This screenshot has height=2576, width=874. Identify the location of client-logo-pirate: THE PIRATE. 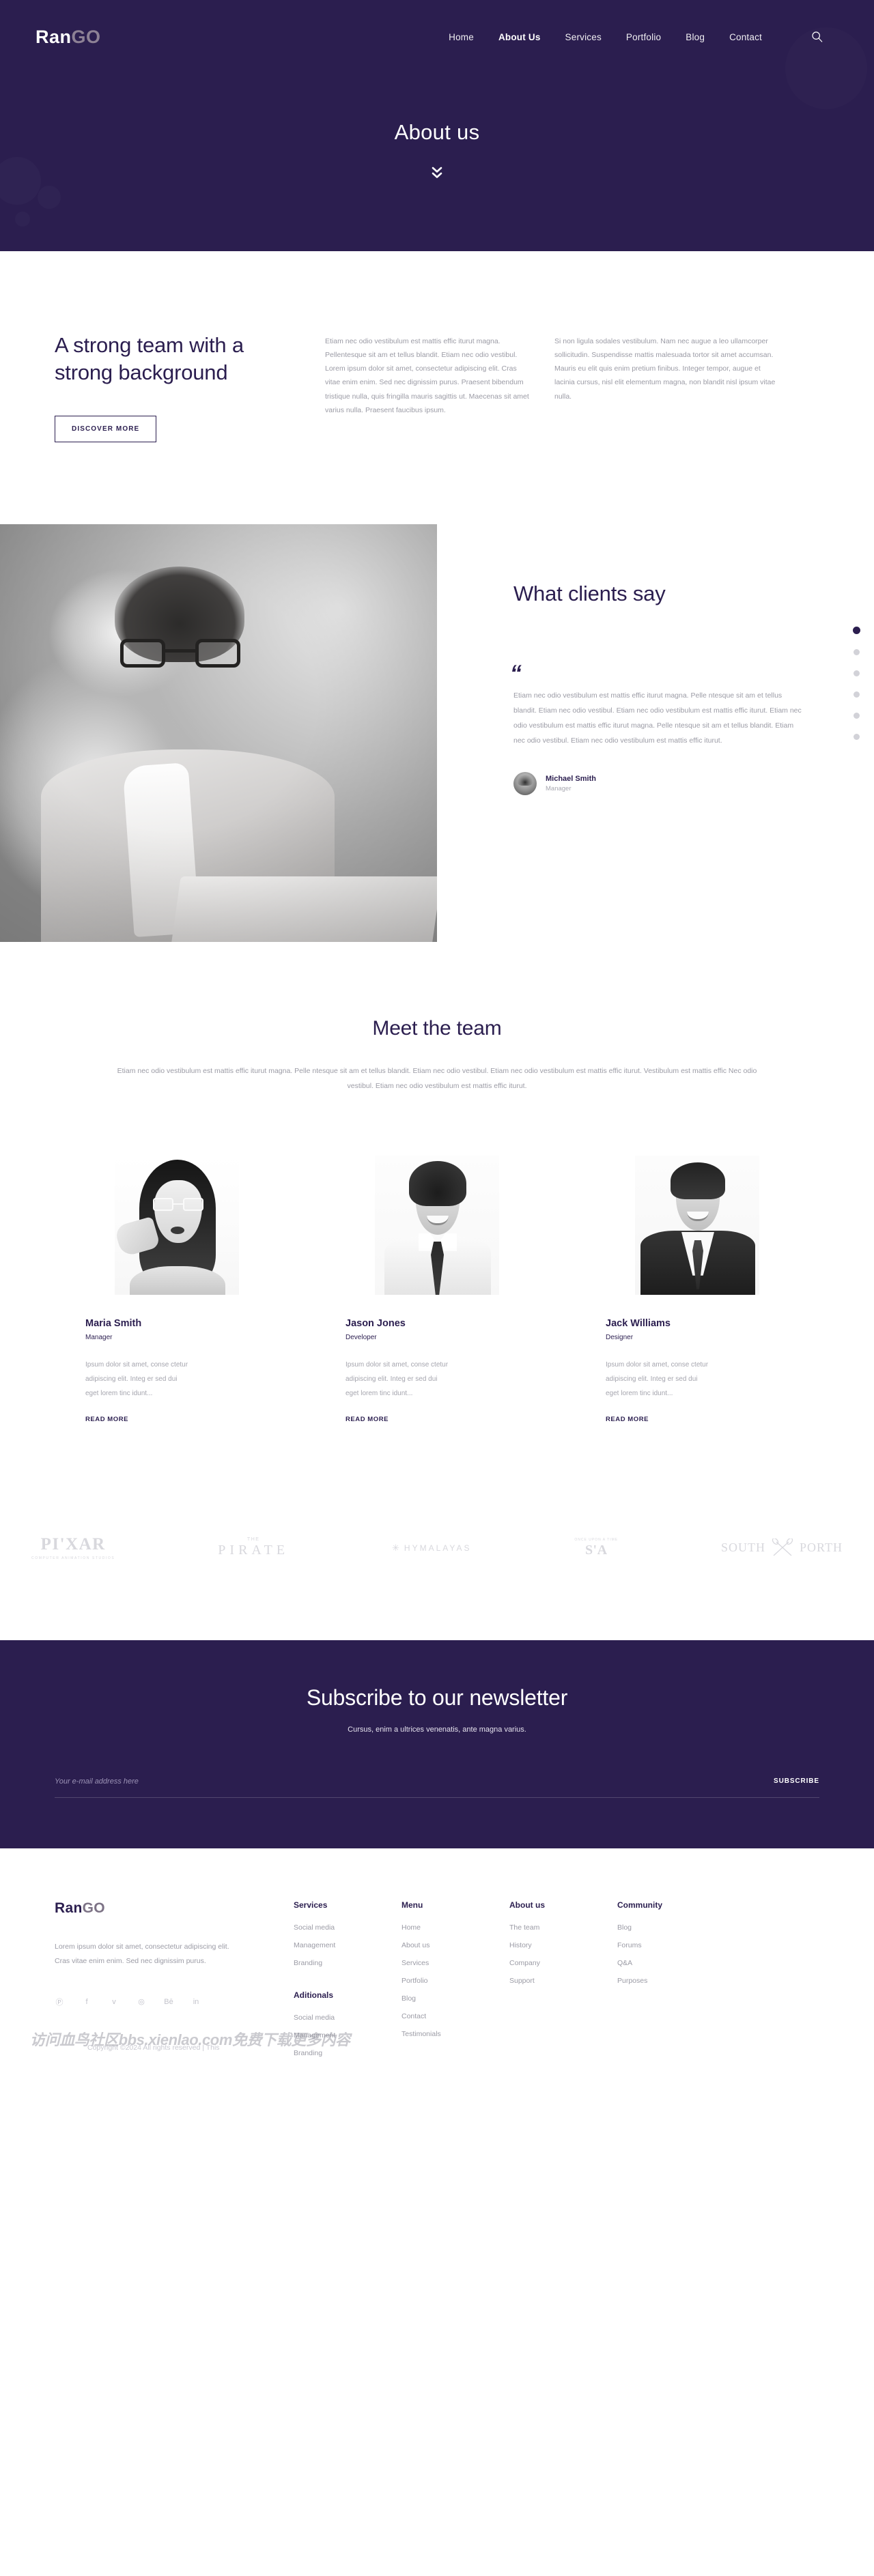
(253, 1547).